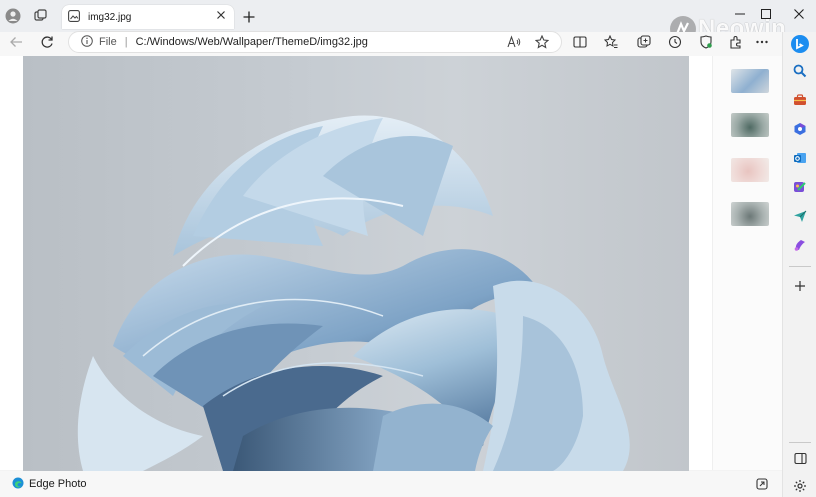 This screenshot has height=497, width=816. I want to click on more-options-icon, so click(762, 42).